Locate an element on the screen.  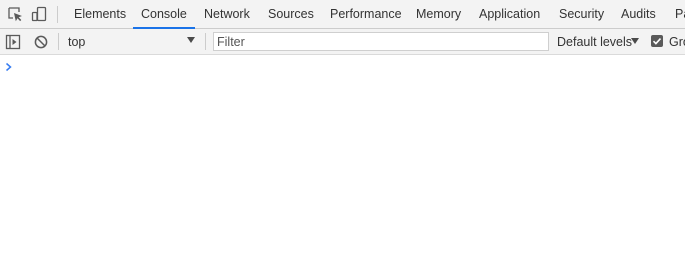
console-prompt is located at coordinates (342, 67).